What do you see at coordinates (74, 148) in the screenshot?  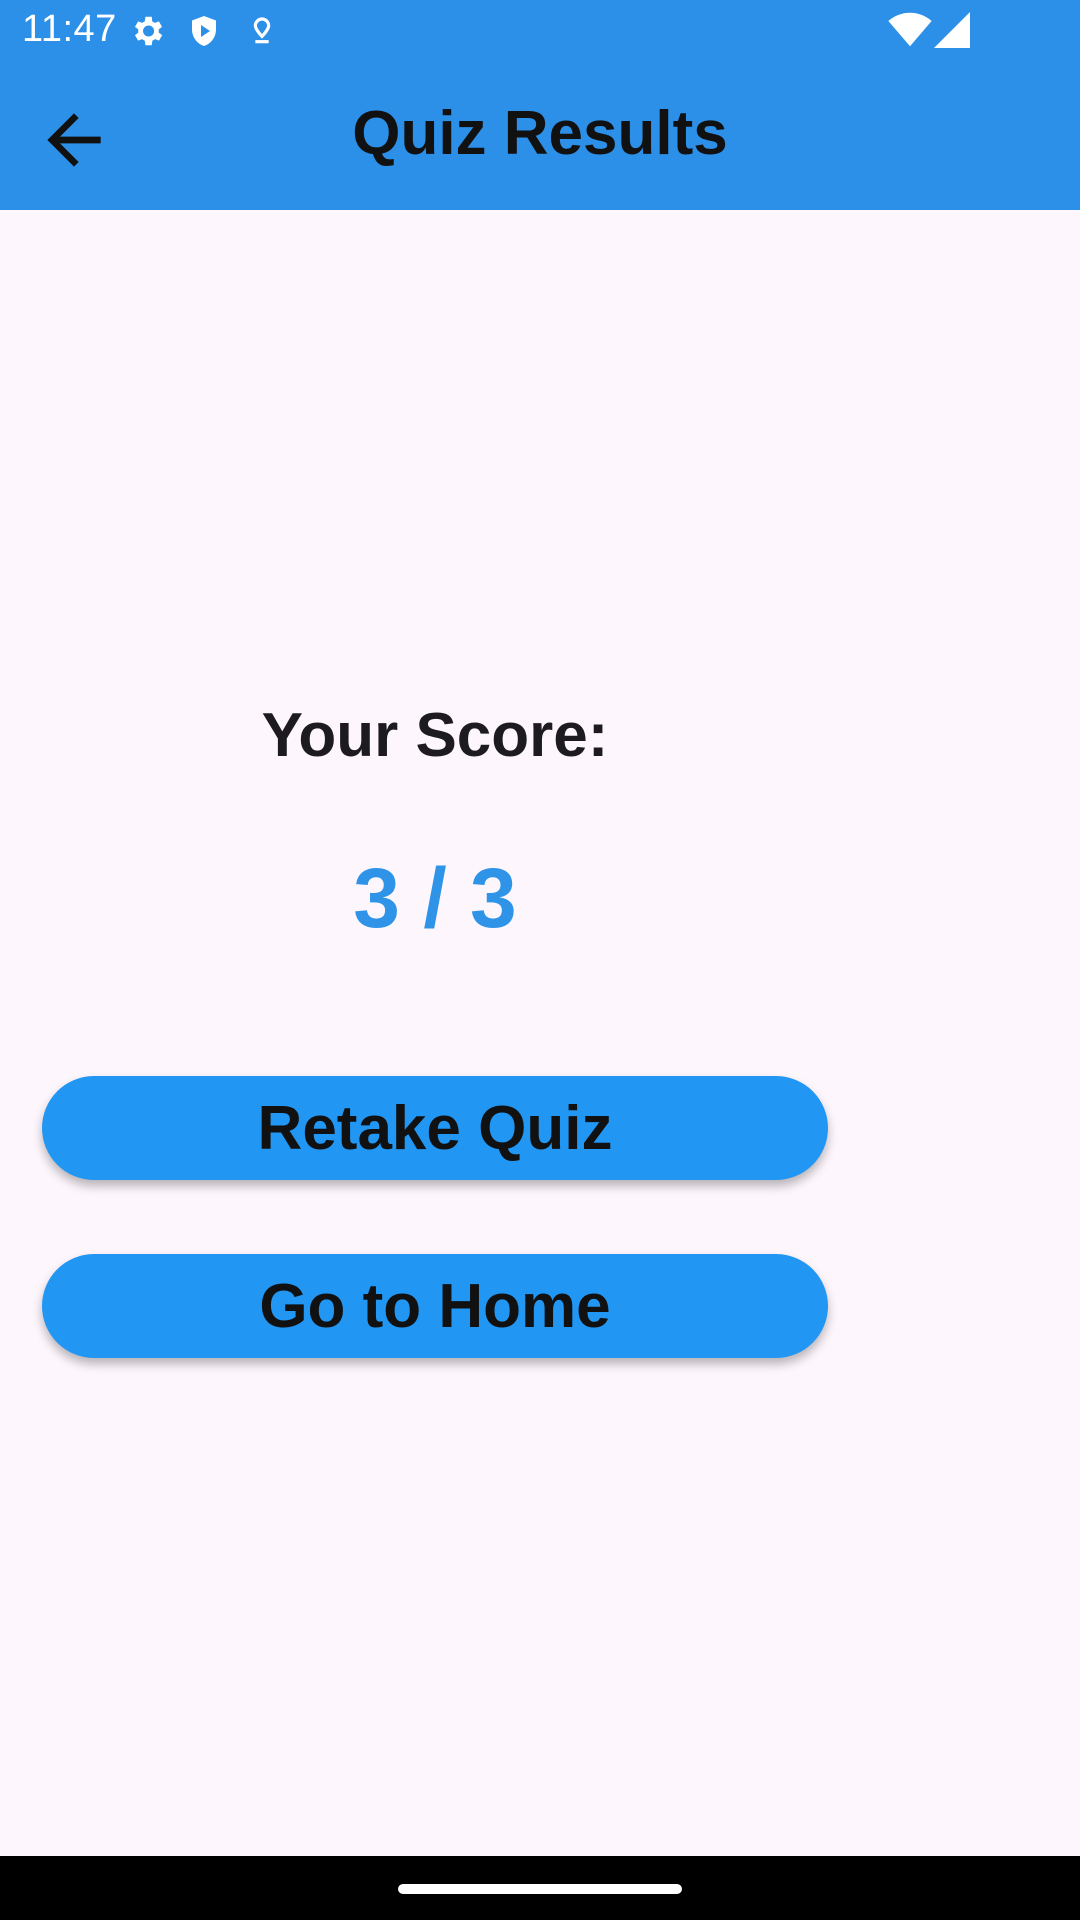 I see `arrow-back-icon` at bounding box center [74, 148].